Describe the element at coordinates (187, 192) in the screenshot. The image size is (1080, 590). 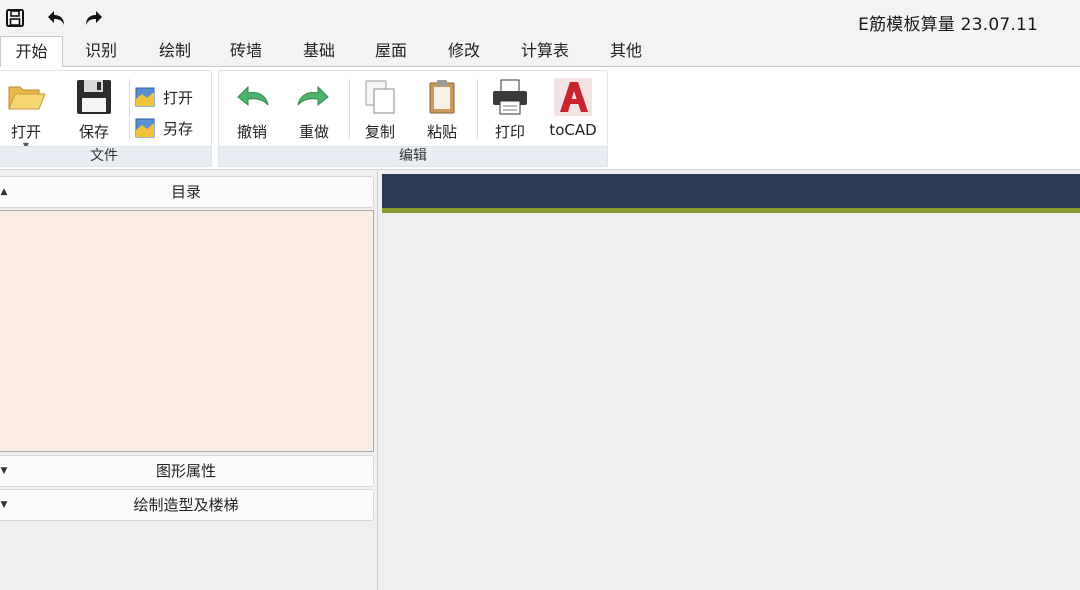
I see `catalog-header: ▲ 目录` at that location.